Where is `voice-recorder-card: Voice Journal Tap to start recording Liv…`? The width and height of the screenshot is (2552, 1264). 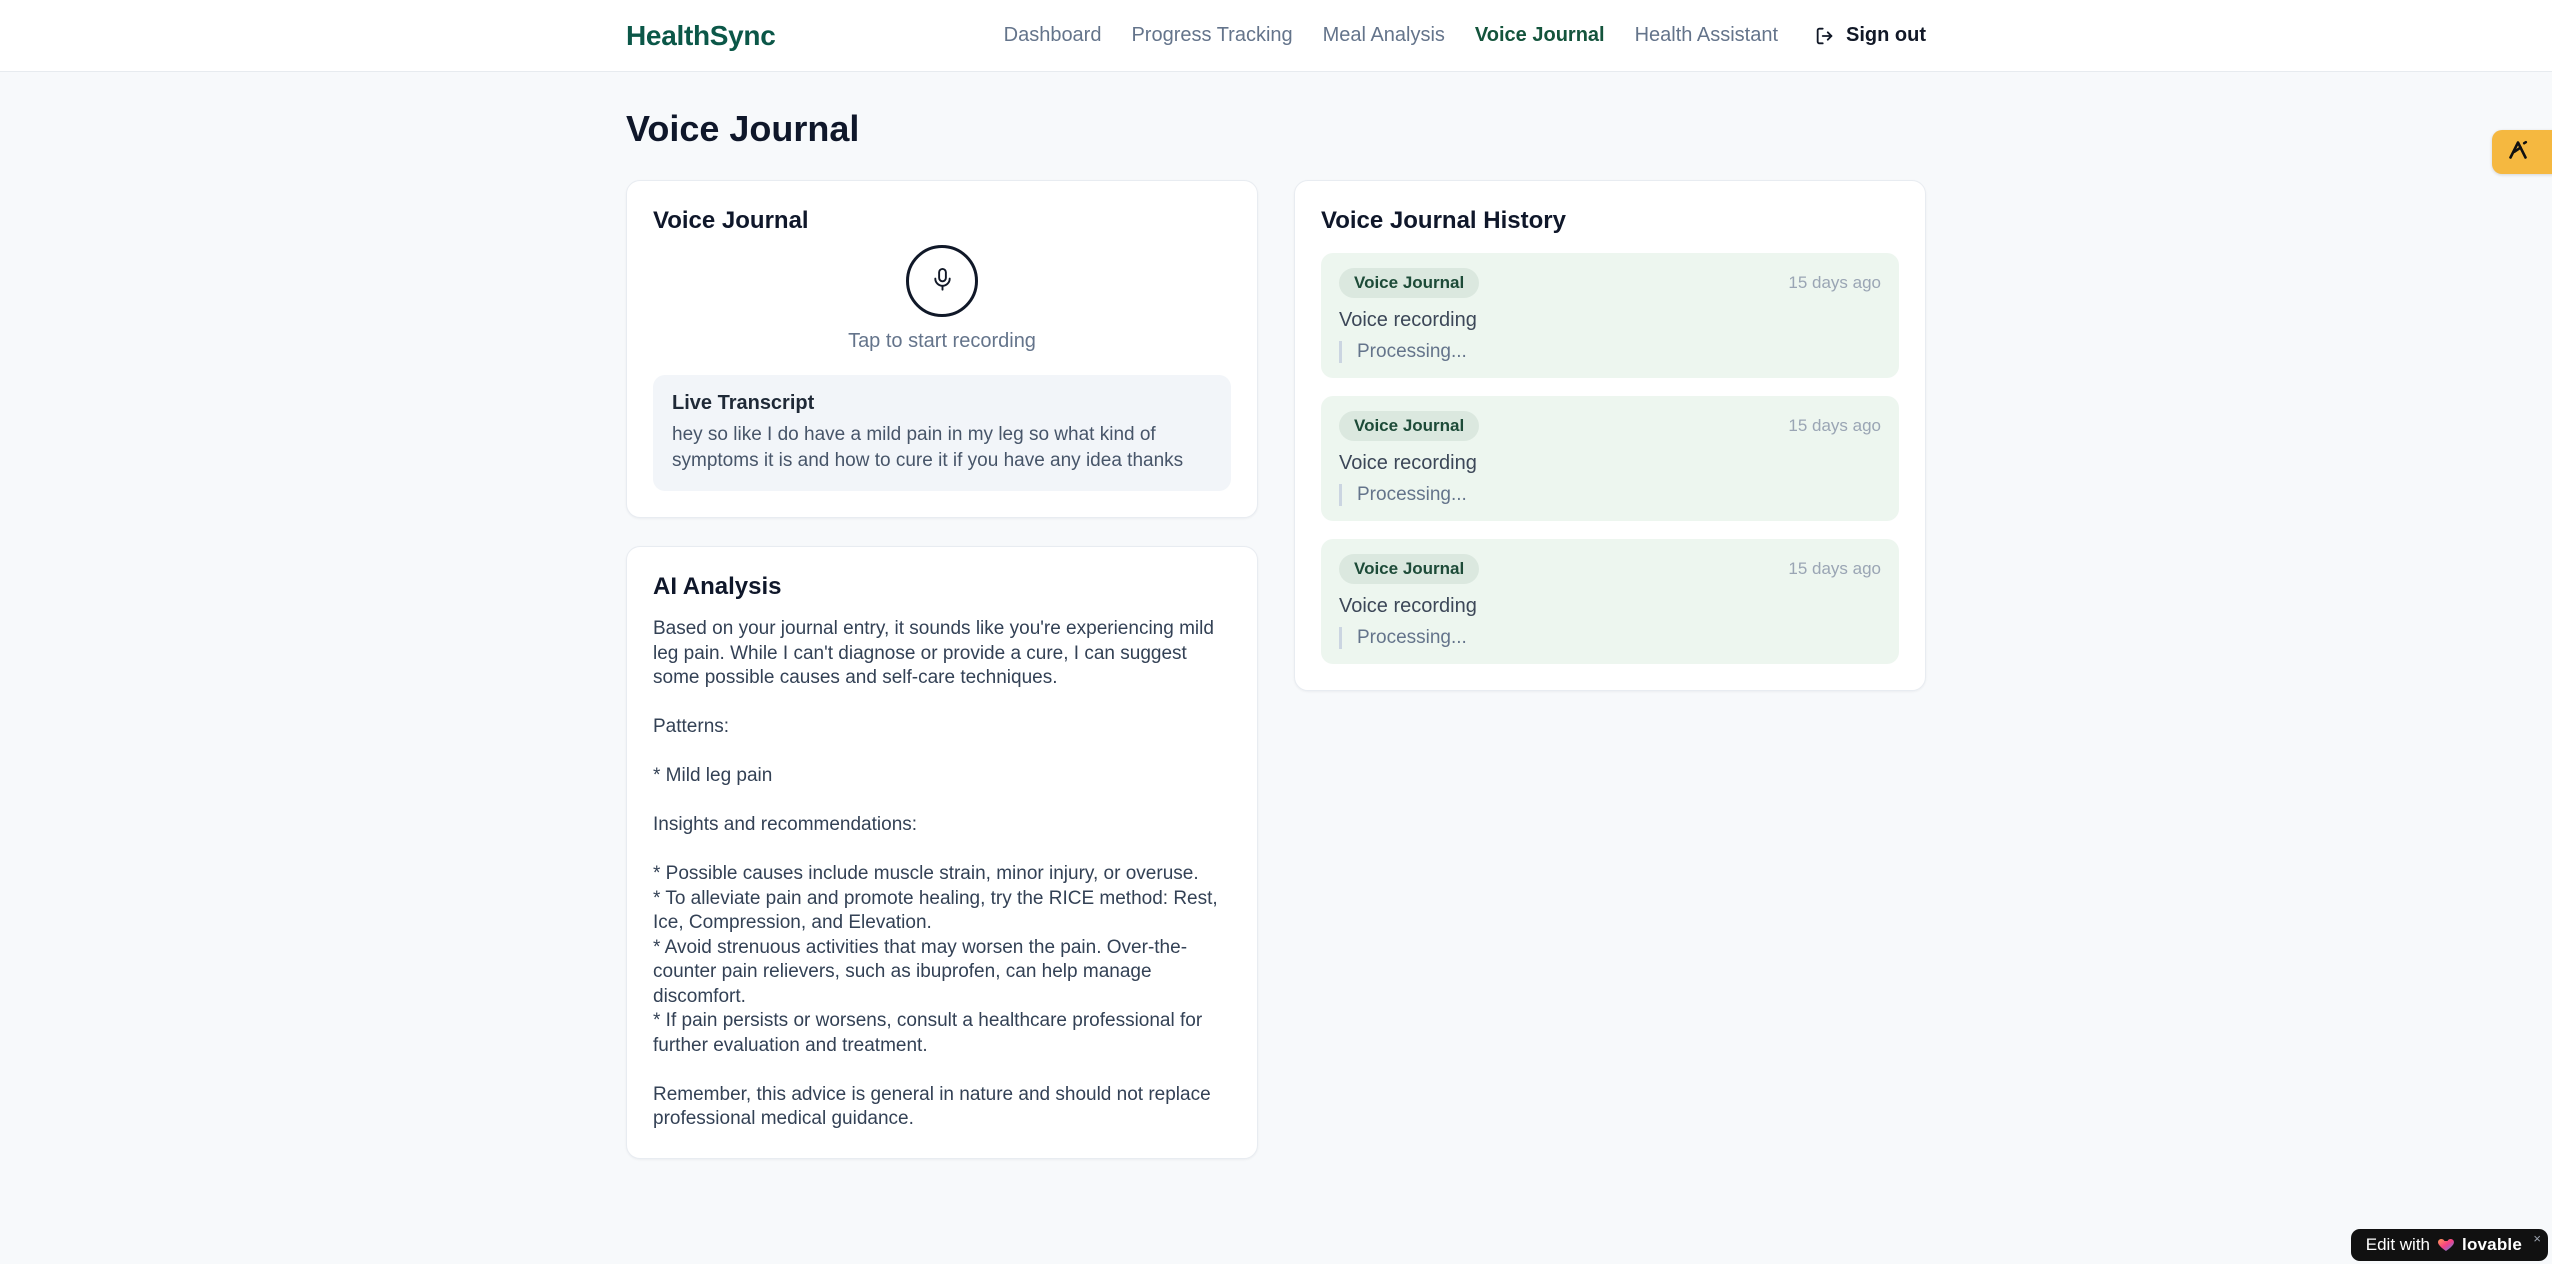
voice-recorder-card: Voice Journal Tap to start recording Liv… is located at coordinates (942, 349).